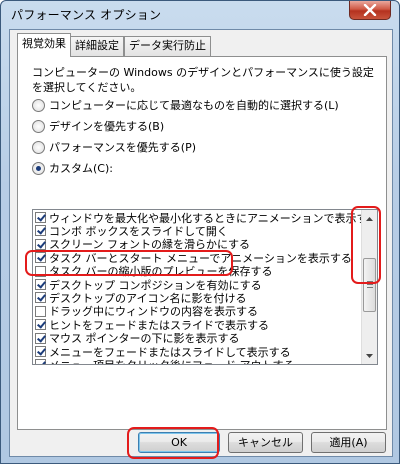 The height and width of the screenshot is (464, 400). I want to click on ok-button-label: OK, so click(179, 442).